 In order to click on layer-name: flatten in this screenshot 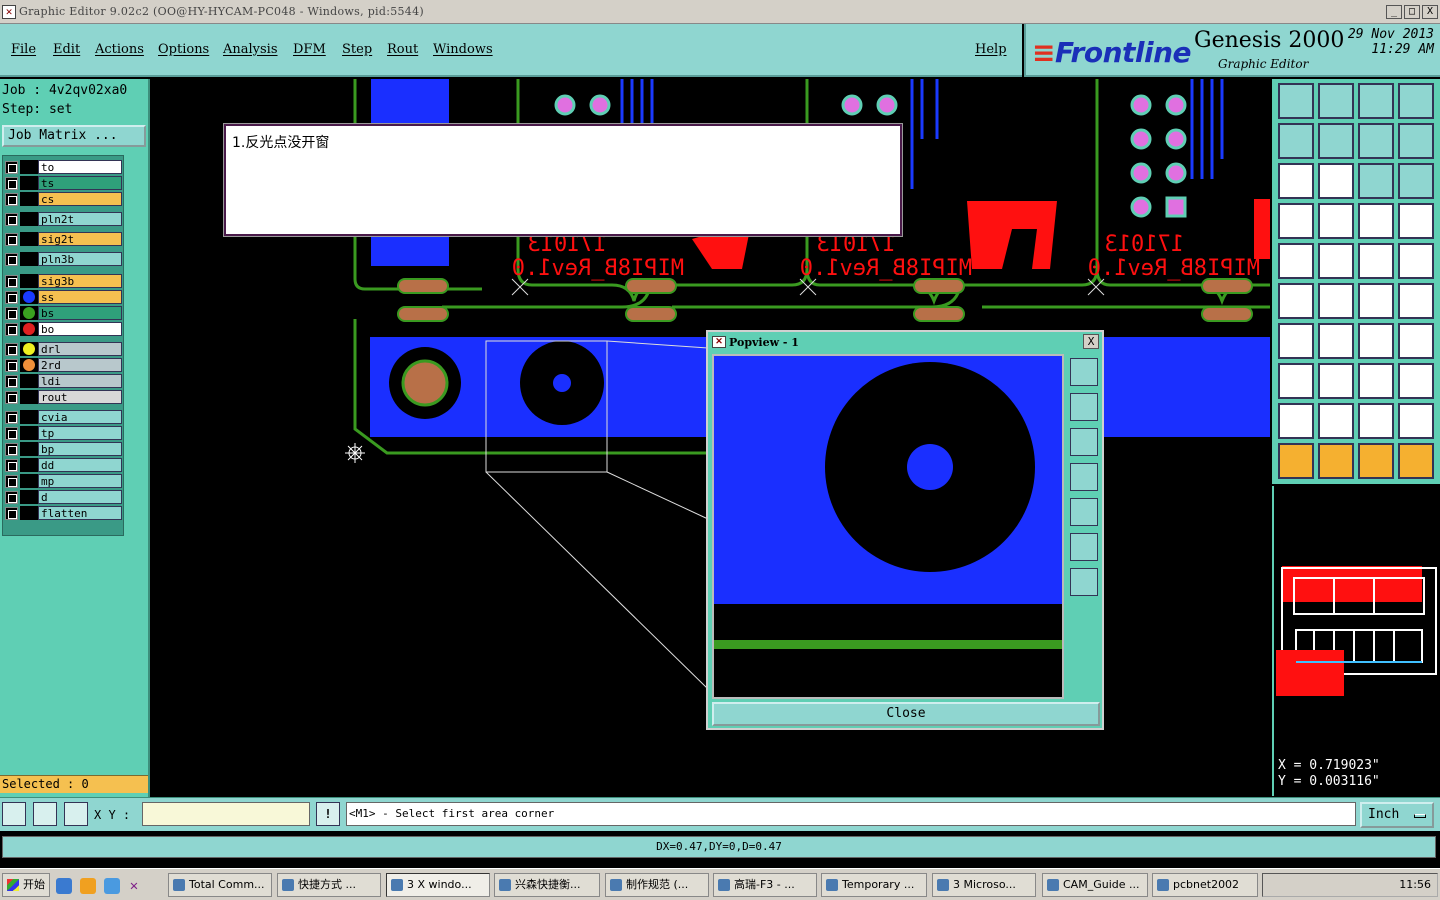, I will do `click(80, 513)`.